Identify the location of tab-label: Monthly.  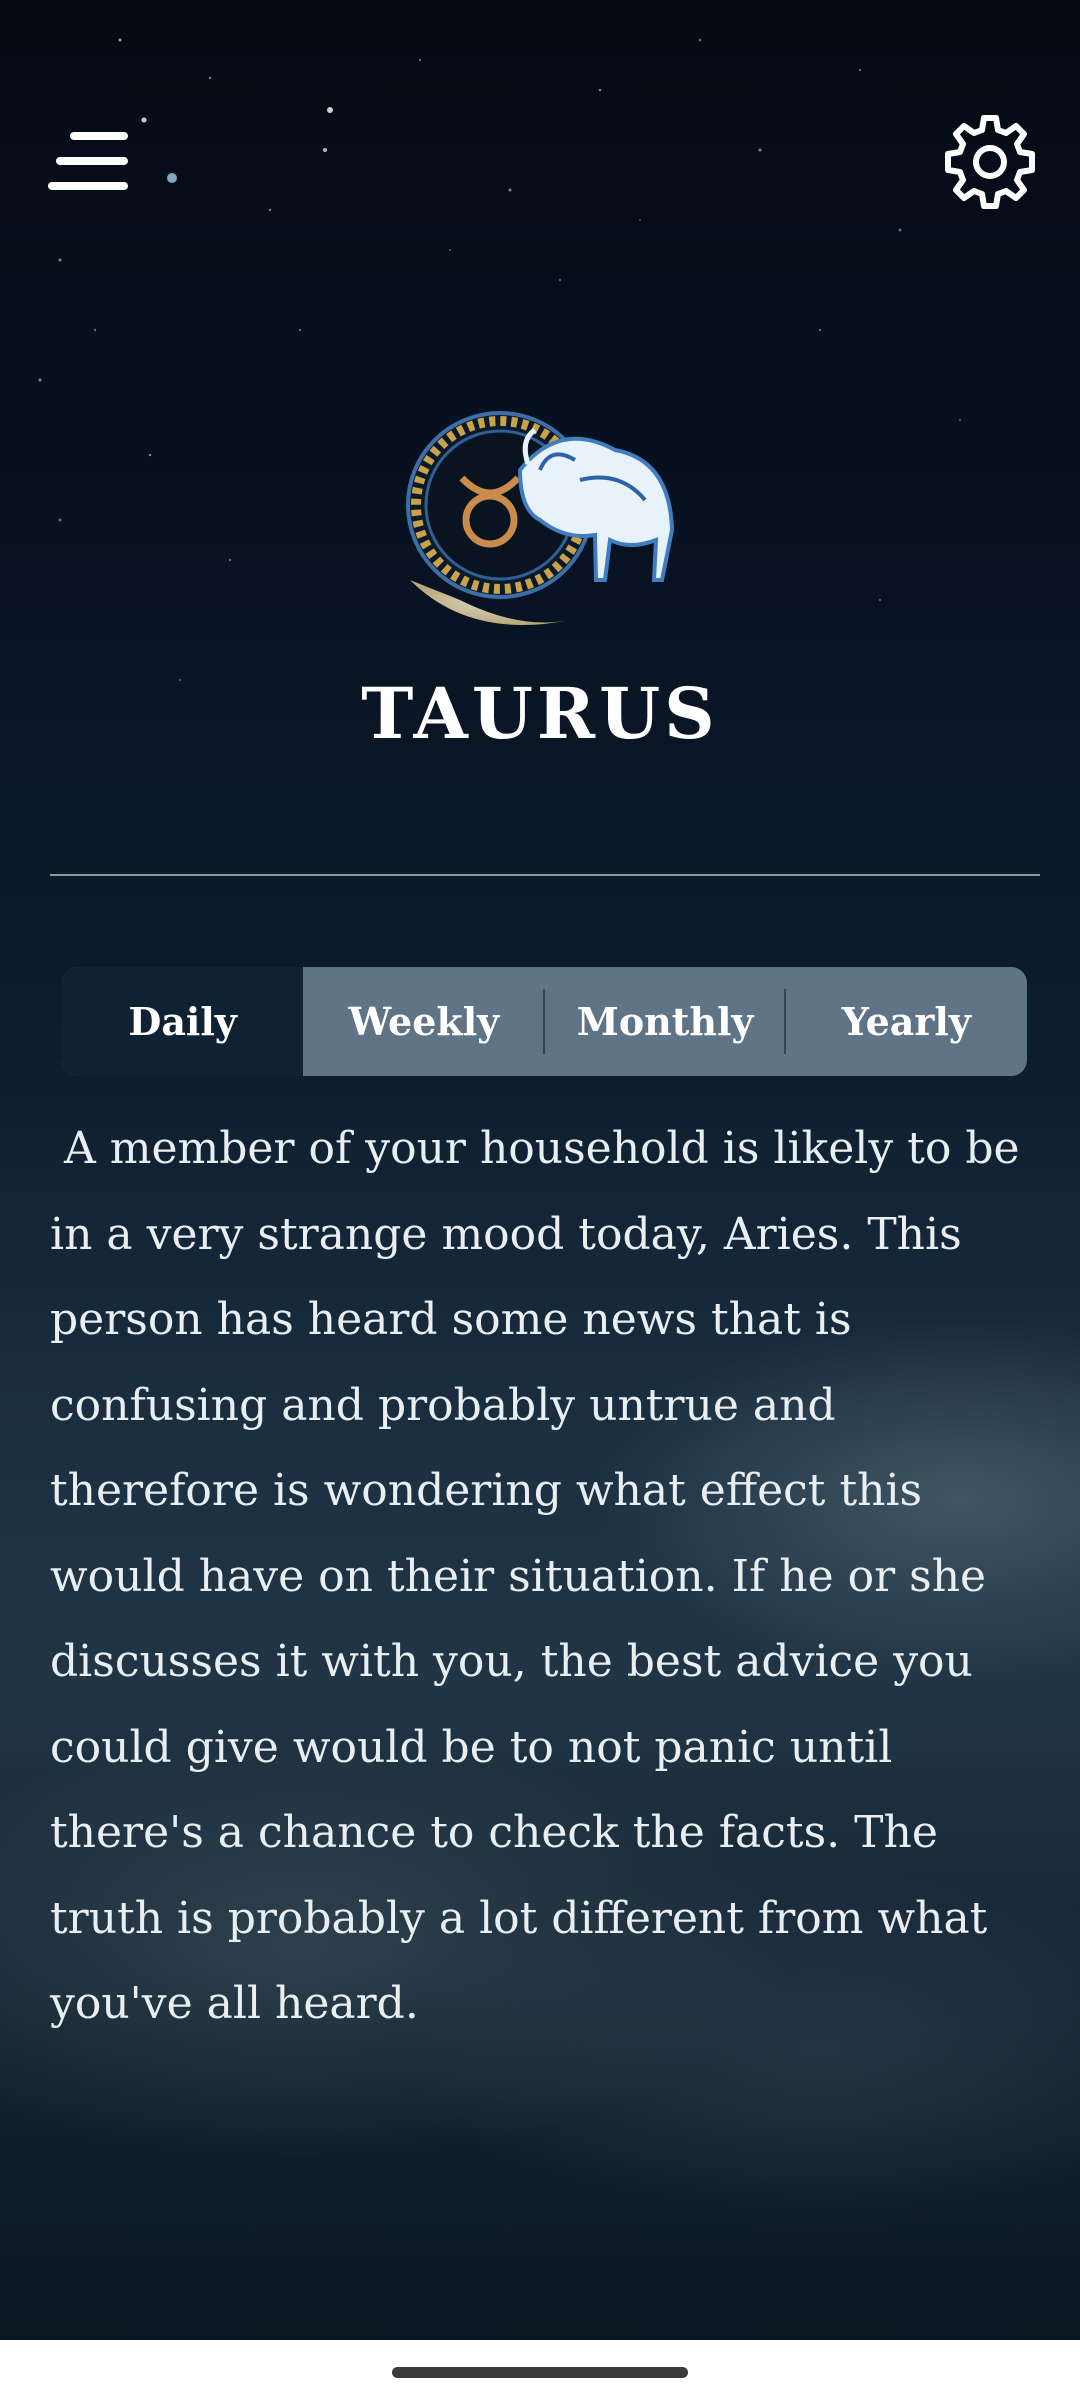
(665, 1021).